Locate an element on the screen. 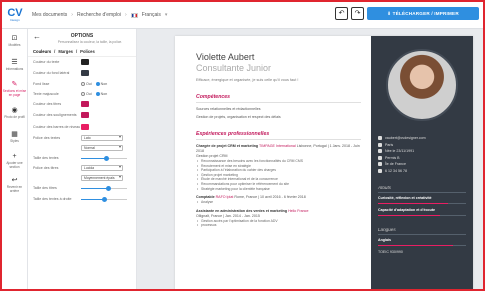  option-right-text-size: Taille des textes à droite is located at coordinates (82, 199).